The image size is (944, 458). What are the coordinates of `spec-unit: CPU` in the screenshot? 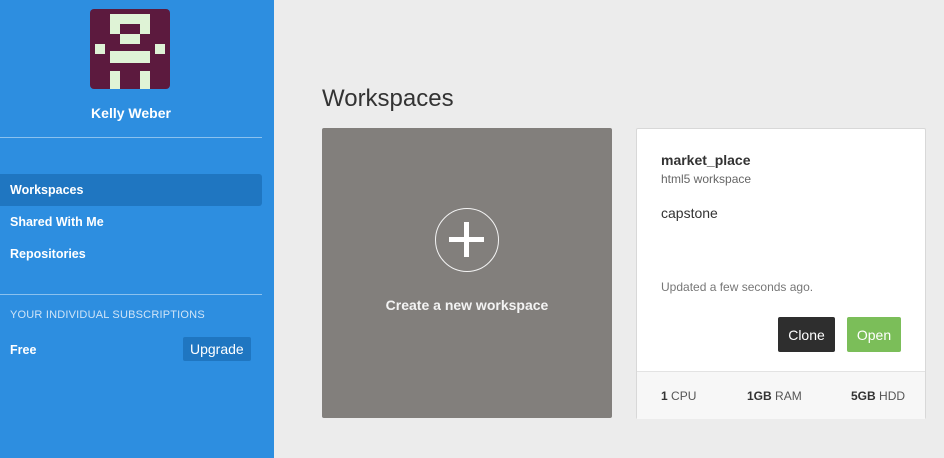 It's located at (684, 396).